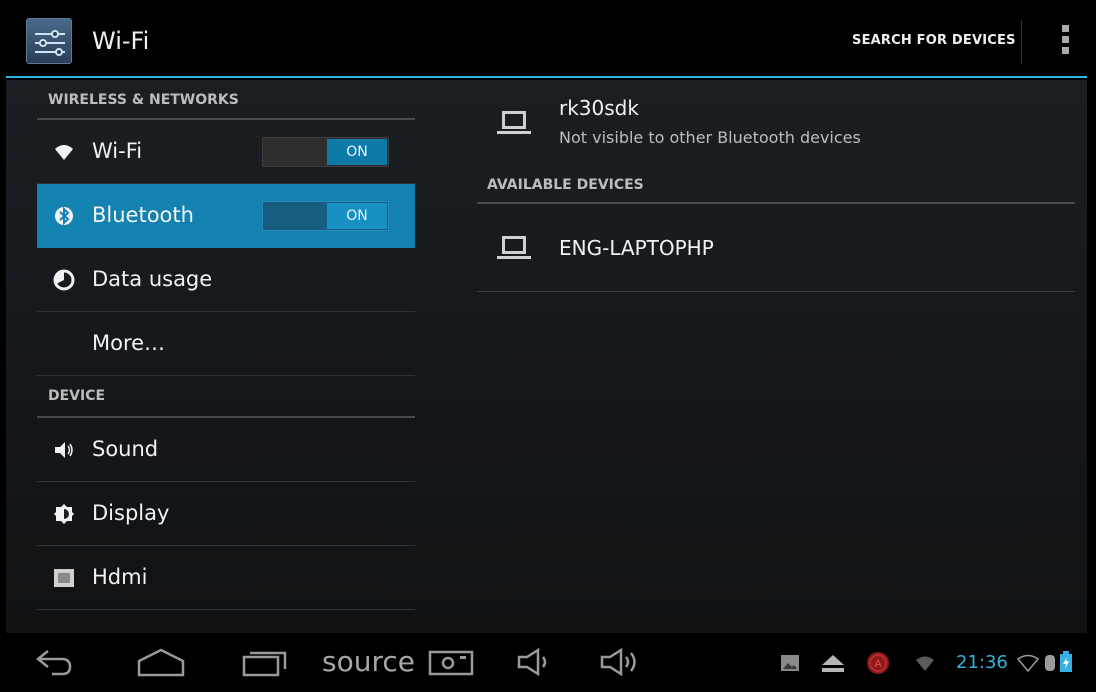 This screenshot has width=1096, height=692. What do you see at coordinates (143, 215) in the screenshot?
I see `settings-item-label: Bluetooth` at bounding box center [143, 215].